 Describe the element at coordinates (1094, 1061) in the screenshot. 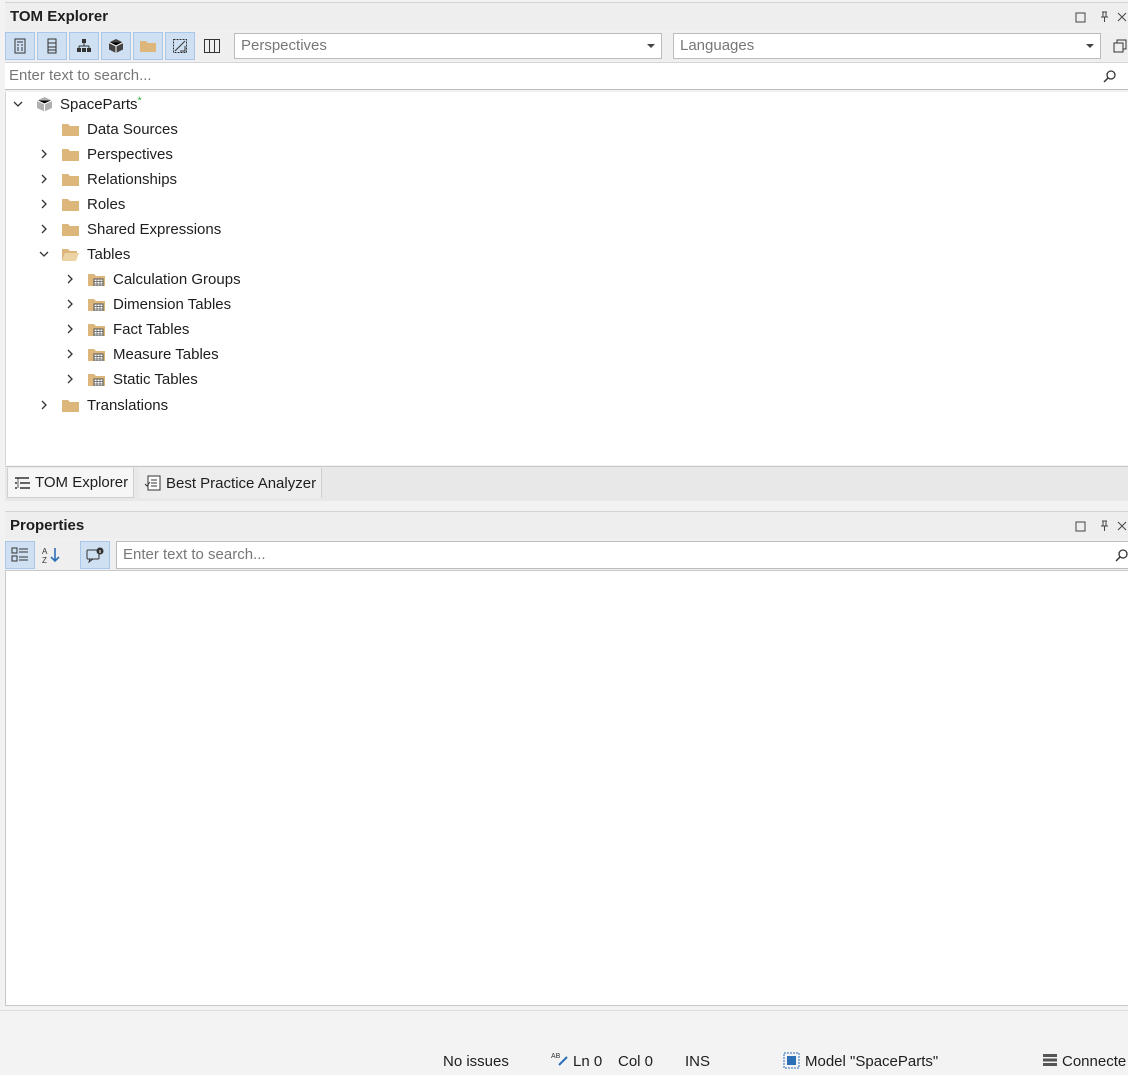

I see `connection-status: Connecte` at that location.